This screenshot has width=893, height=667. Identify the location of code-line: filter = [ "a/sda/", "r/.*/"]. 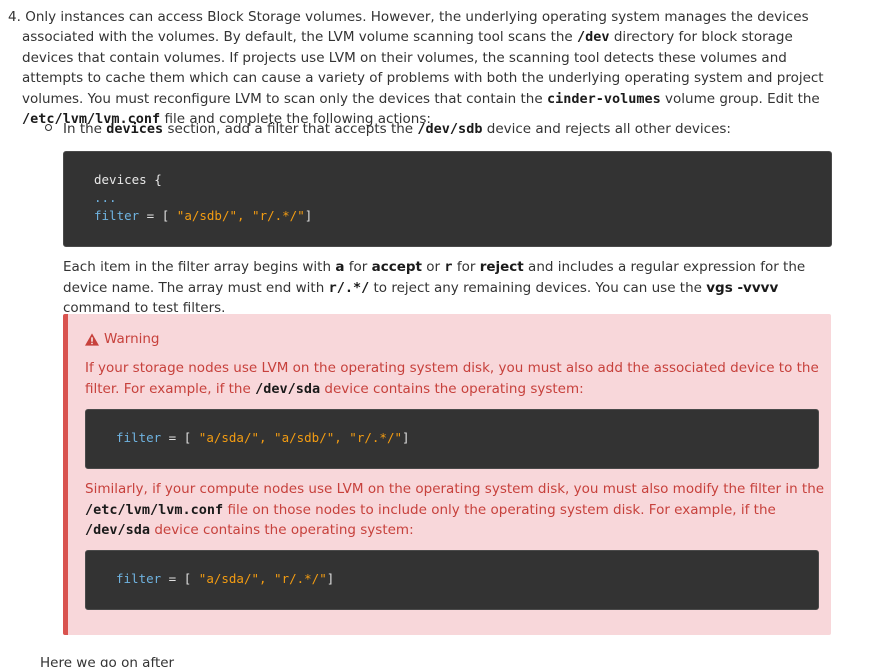
(225, 578).